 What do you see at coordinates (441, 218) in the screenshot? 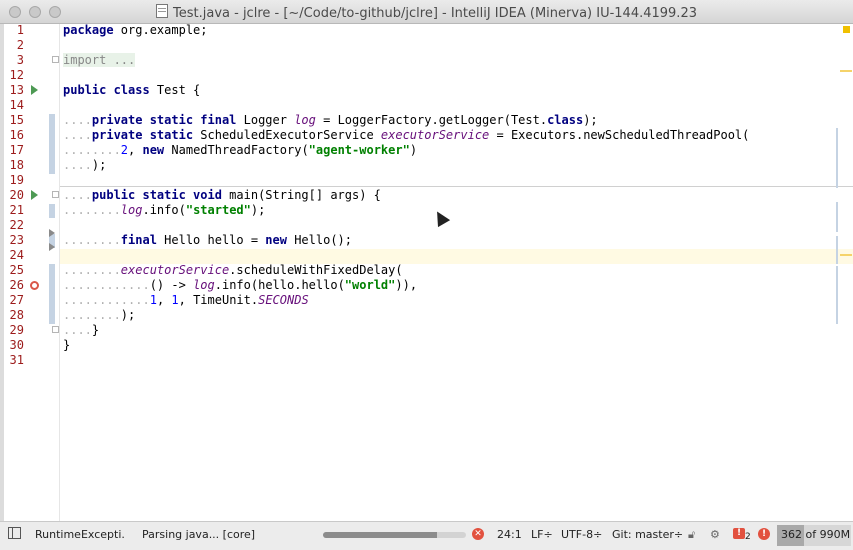
I see `mouse-pointer` at bounding box center [441, 218].